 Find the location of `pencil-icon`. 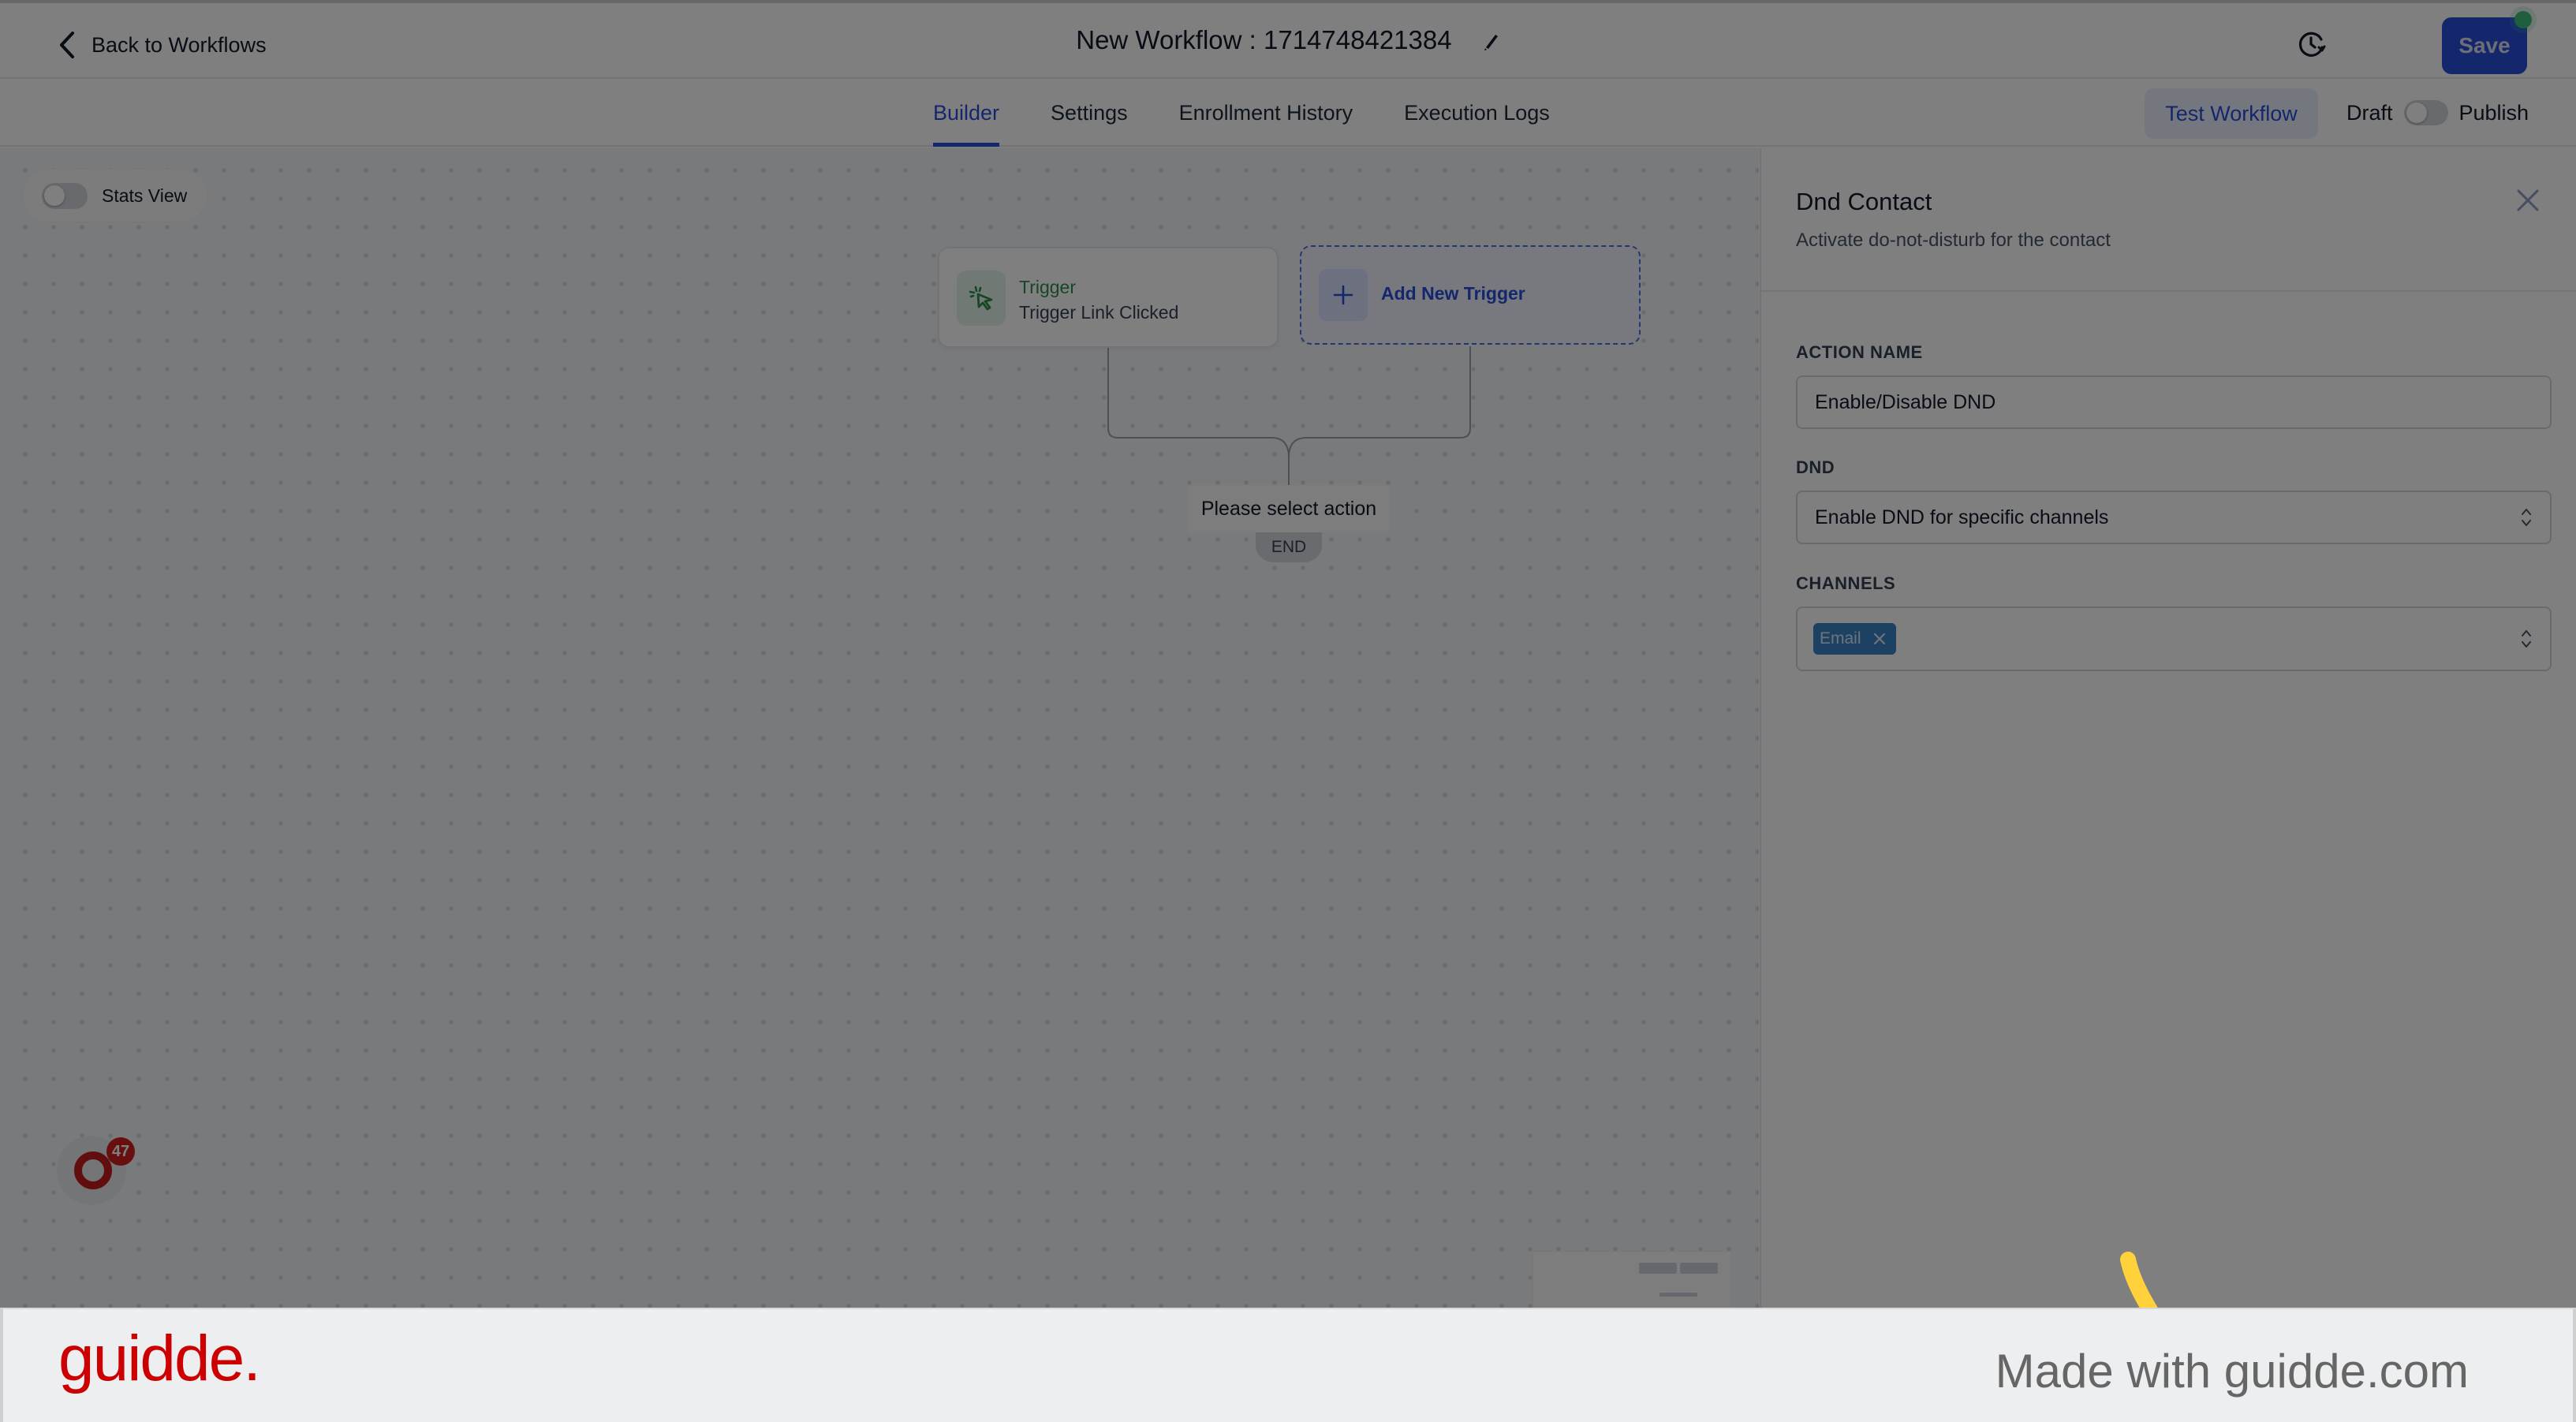

pencil-icon is located at coordinates (1491, 42).